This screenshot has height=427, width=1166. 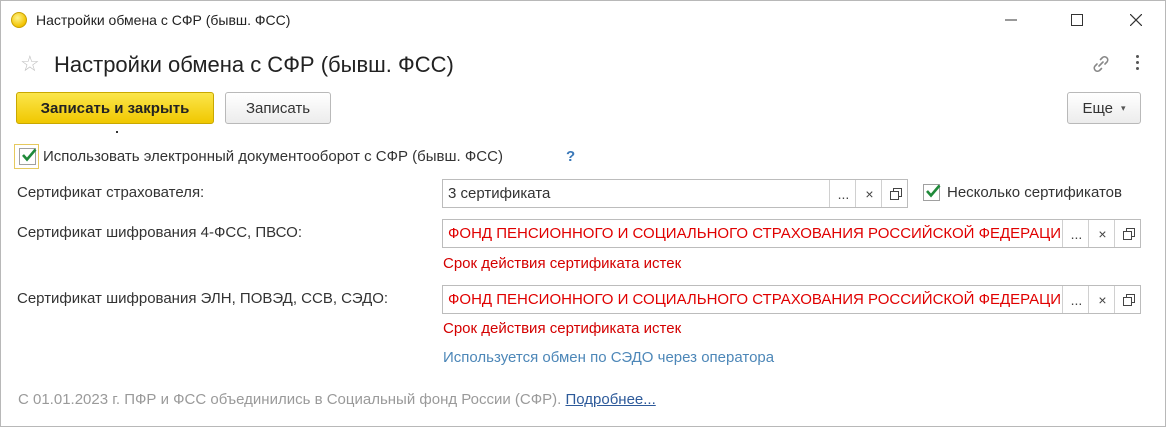 I want to click on close-icon, so click(x=1136, y=20).